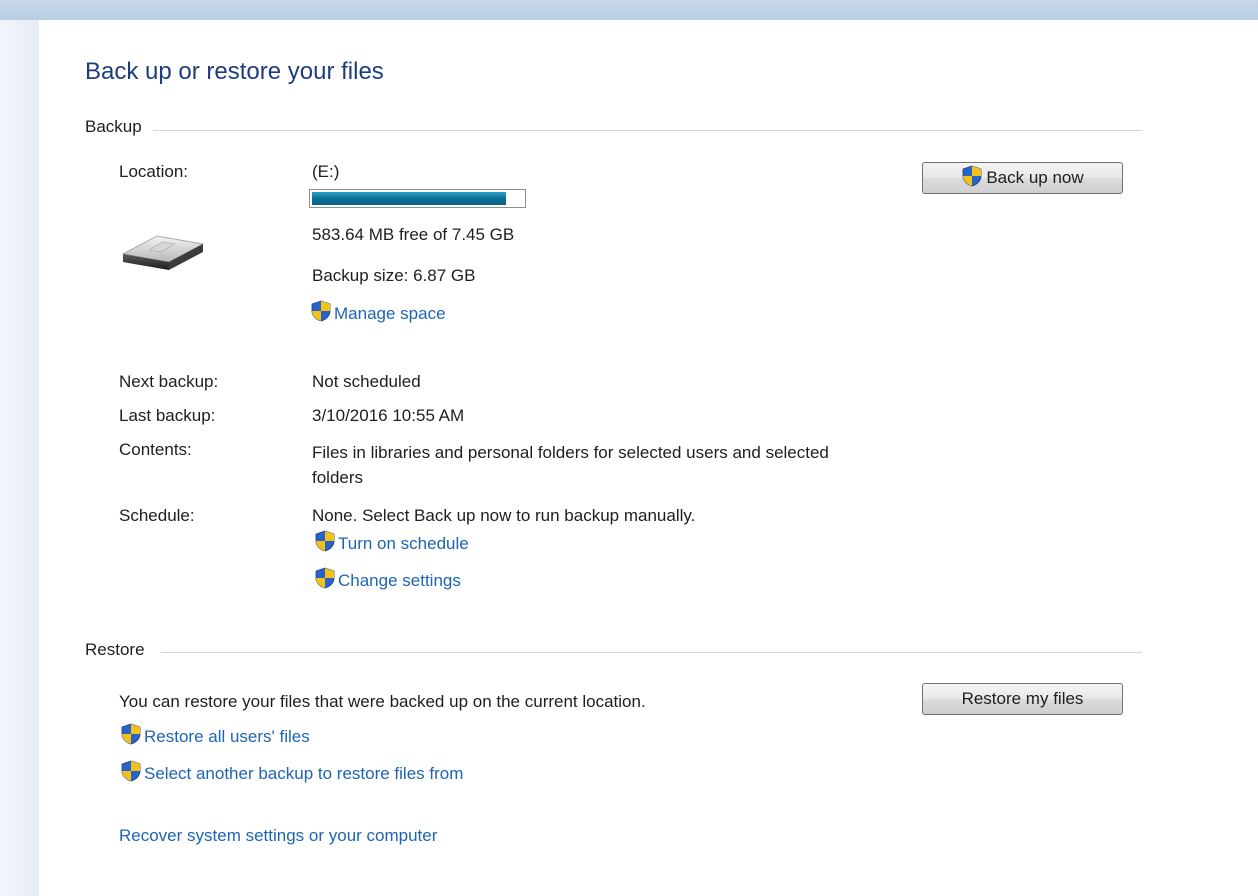  Describe the element at coordinates (167, 415) in the screenshot. I see `last-backup-label: Last backup:` at that location.